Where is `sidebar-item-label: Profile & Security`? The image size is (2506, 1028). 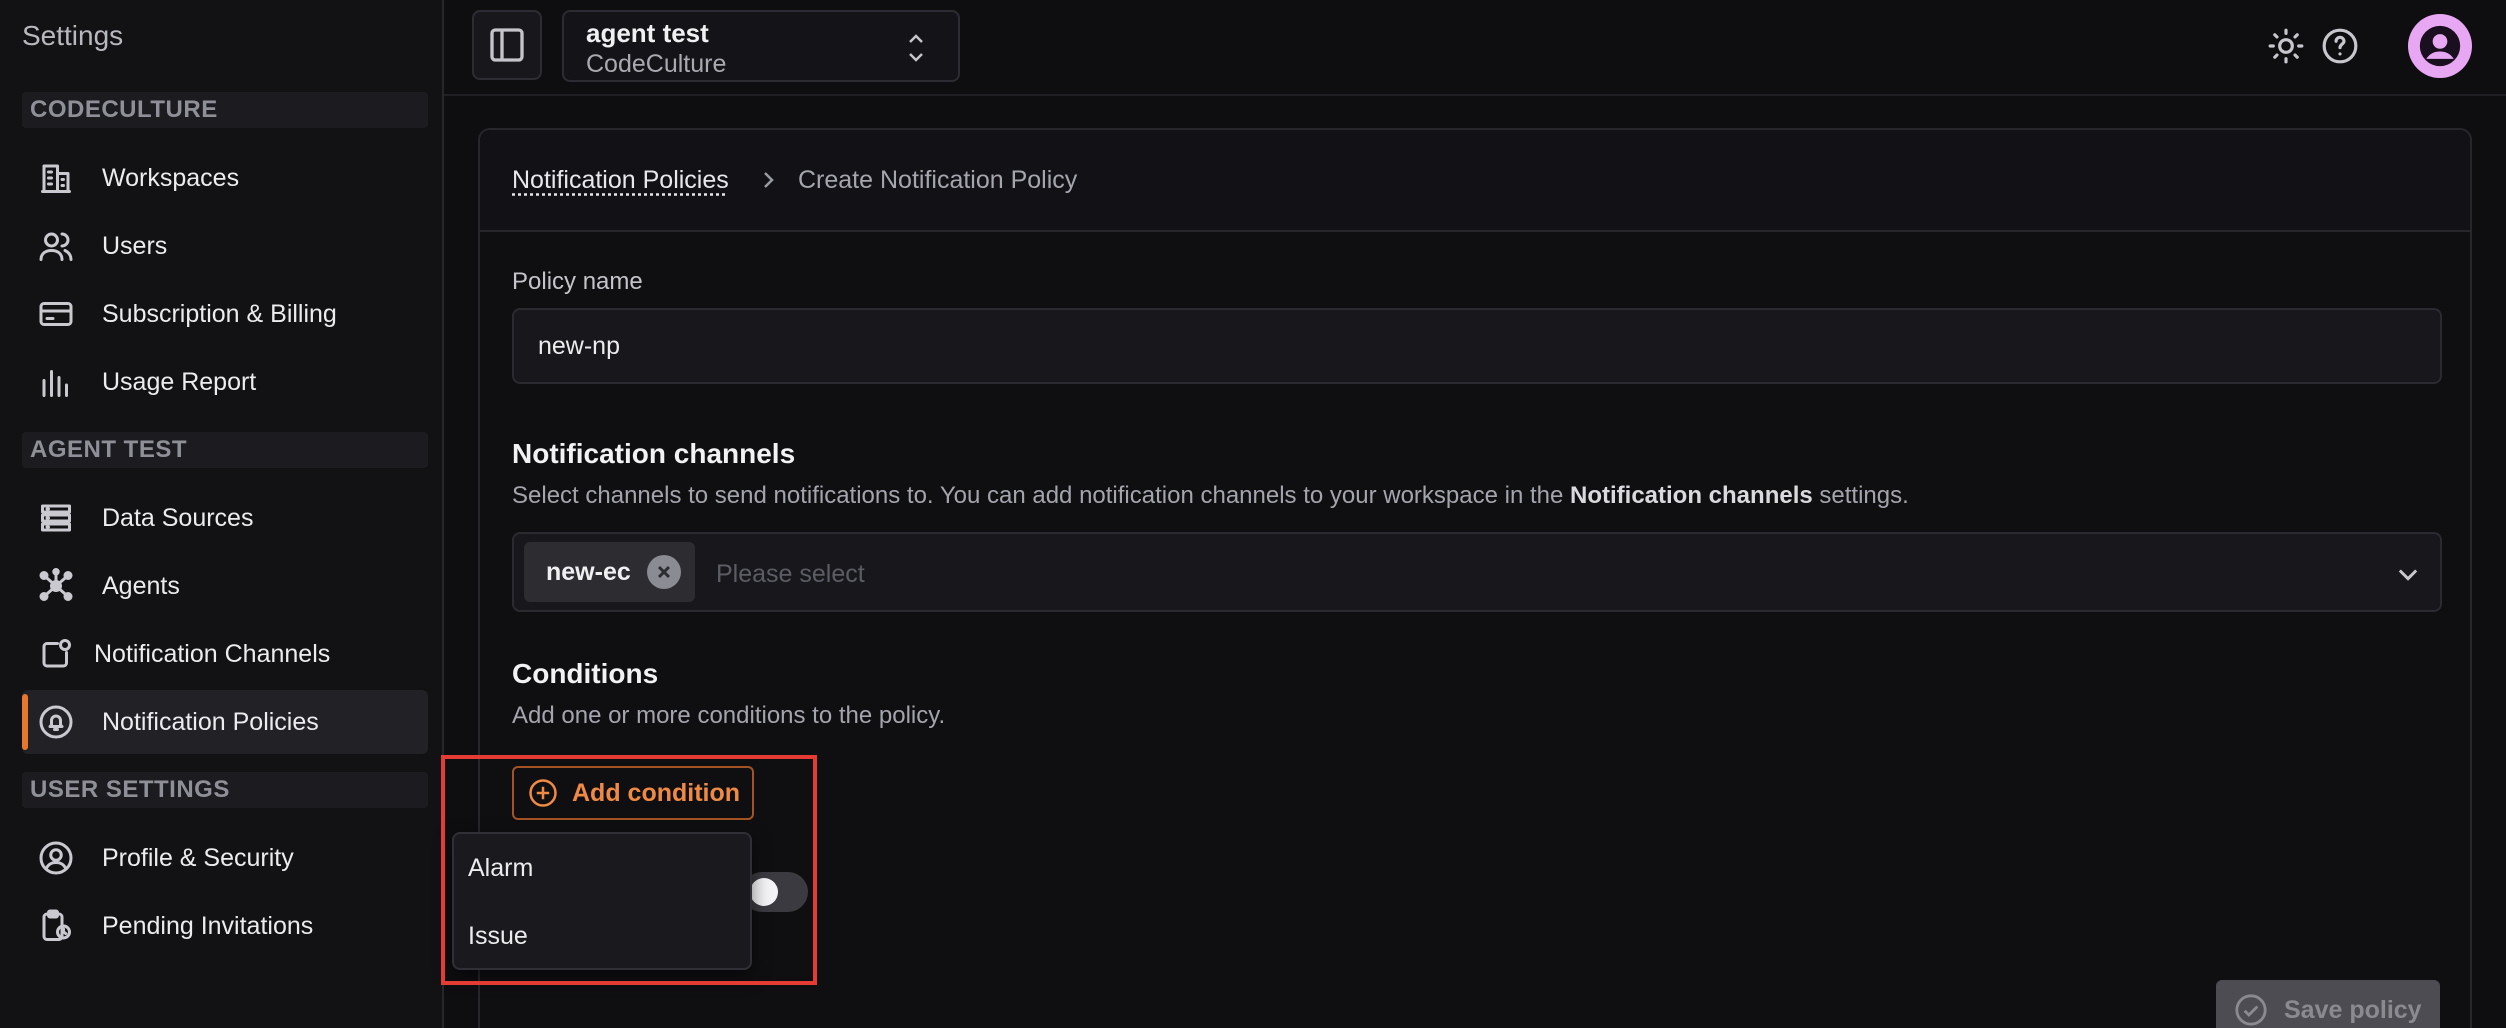 sidebar-item-label: Profile & Security is located at coordinates (198, 857).